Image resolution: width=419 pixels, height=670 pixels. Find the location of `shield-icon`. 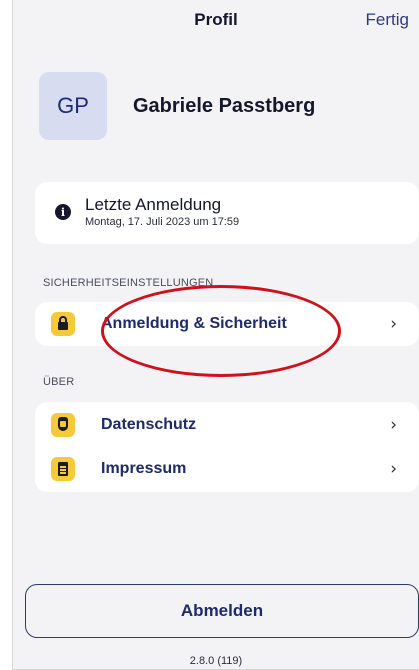

shield-icon is located at coordinates (63, 425).